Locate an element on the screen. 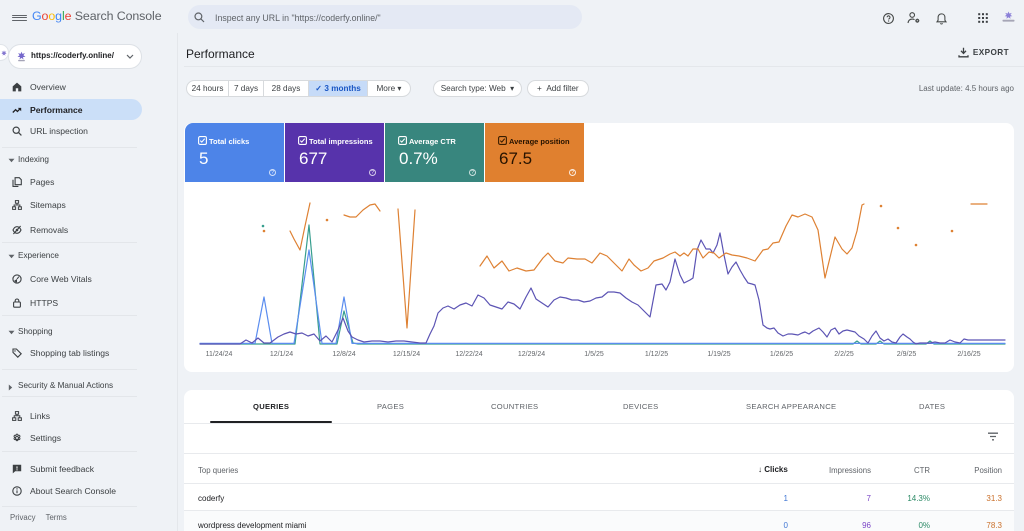 This screenshot has width=1024, height=531. svg-text: 11/24/24 is located at coordinates (219, 354).